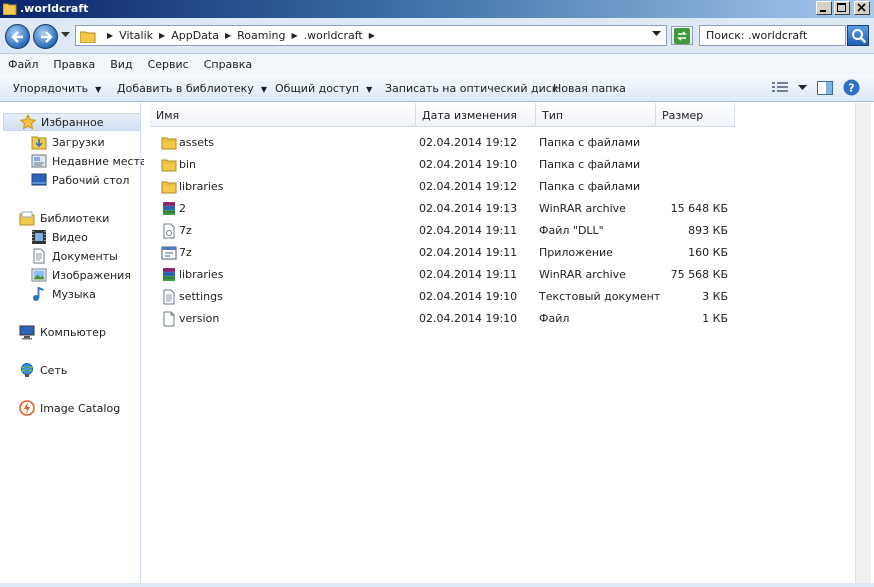 The width and height of the screenshot is (874, 587). What do you see at coordinates (39, 237) in the screenshot?
I see `video-icon` at bounding box center [39, 237].